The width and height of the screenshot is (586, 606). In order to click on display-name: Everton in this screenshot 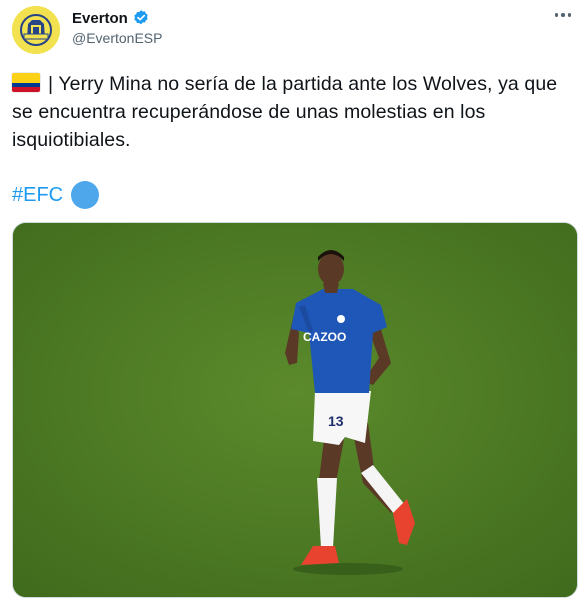, I will do `click(100, 18)`.